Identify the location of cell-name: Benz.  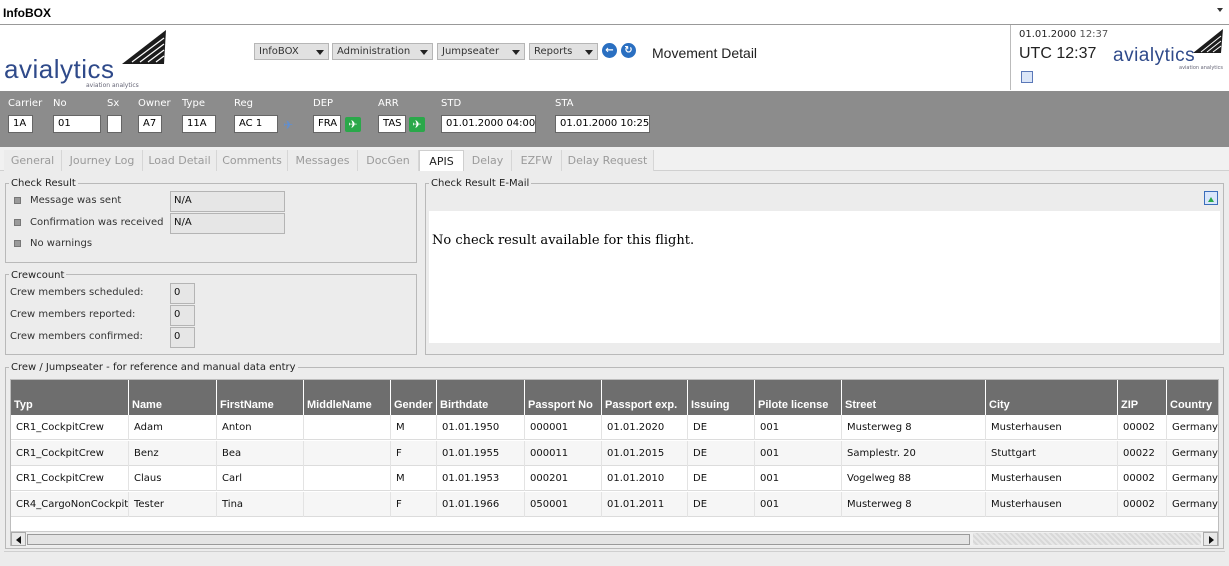
(173, 453).